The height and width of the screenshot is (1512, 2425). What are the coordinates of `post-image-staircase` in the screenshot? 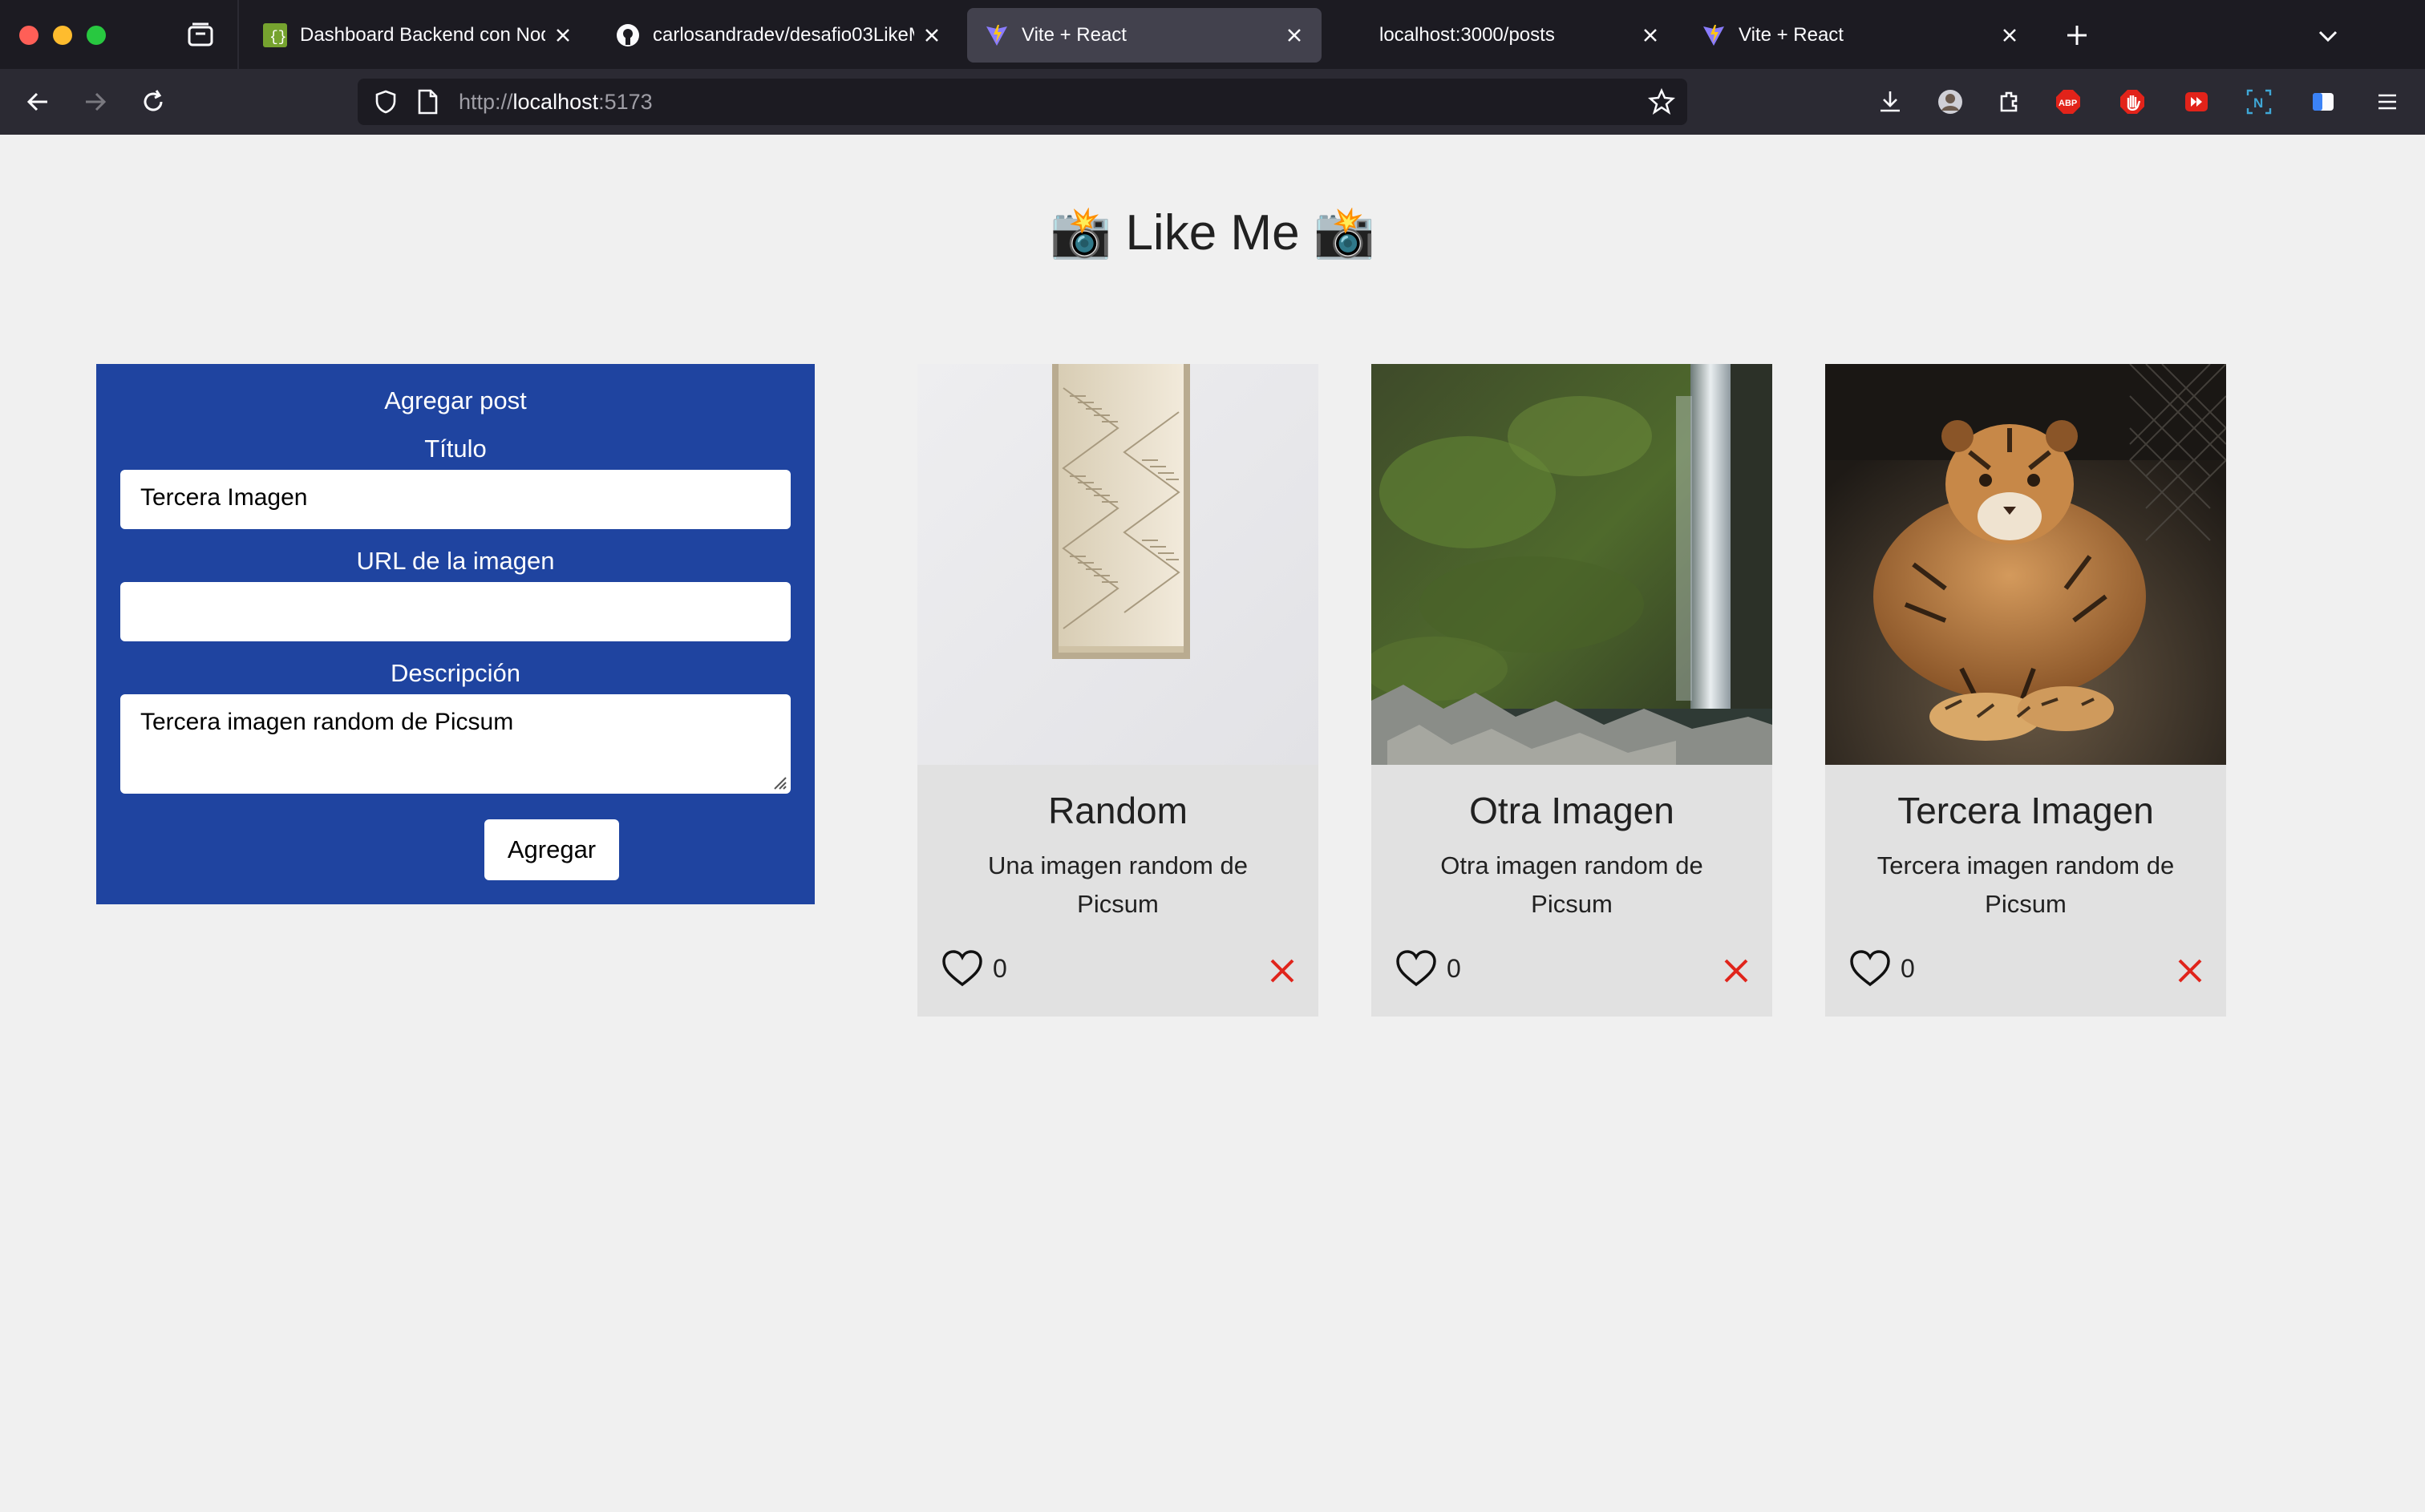 It's located at (1117, 564).